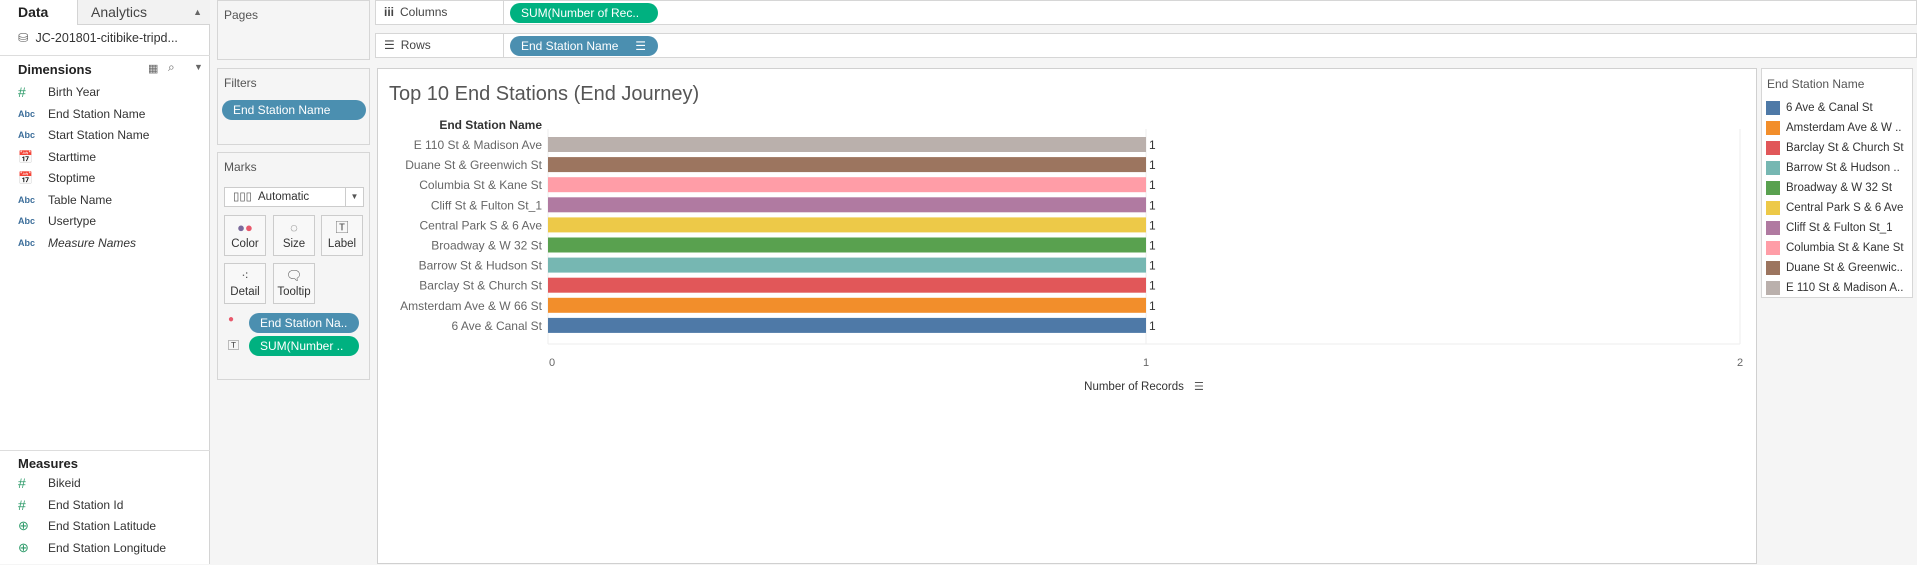  What do you see at coordinates (23, 38) in the screenshot?
I see `datasource-icon: ⛁` at bounding box center [23, 38].